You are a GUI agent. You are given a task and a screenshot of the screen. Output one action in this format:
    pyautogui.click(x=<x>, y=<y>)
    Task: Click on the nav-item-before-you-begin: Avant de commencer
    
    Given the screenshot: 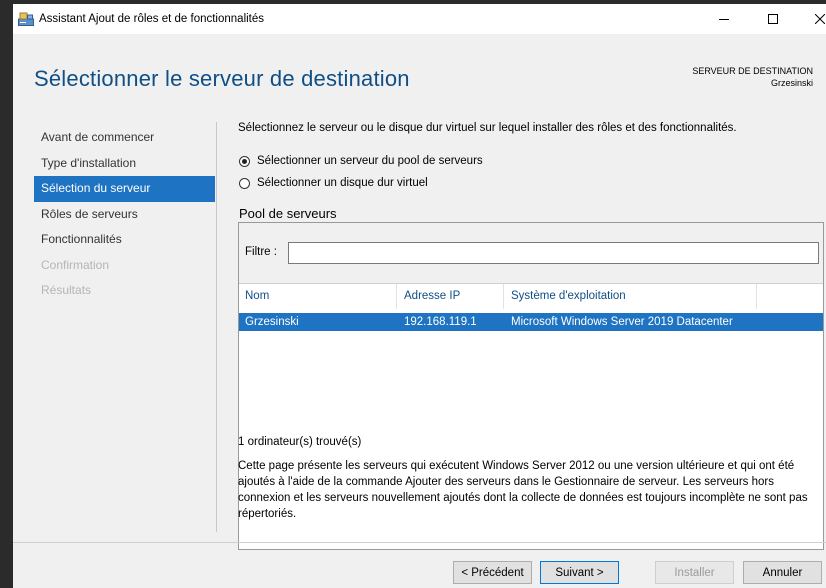 What is the action you would take?
    pyautogui.click(x=124, y=138)
    